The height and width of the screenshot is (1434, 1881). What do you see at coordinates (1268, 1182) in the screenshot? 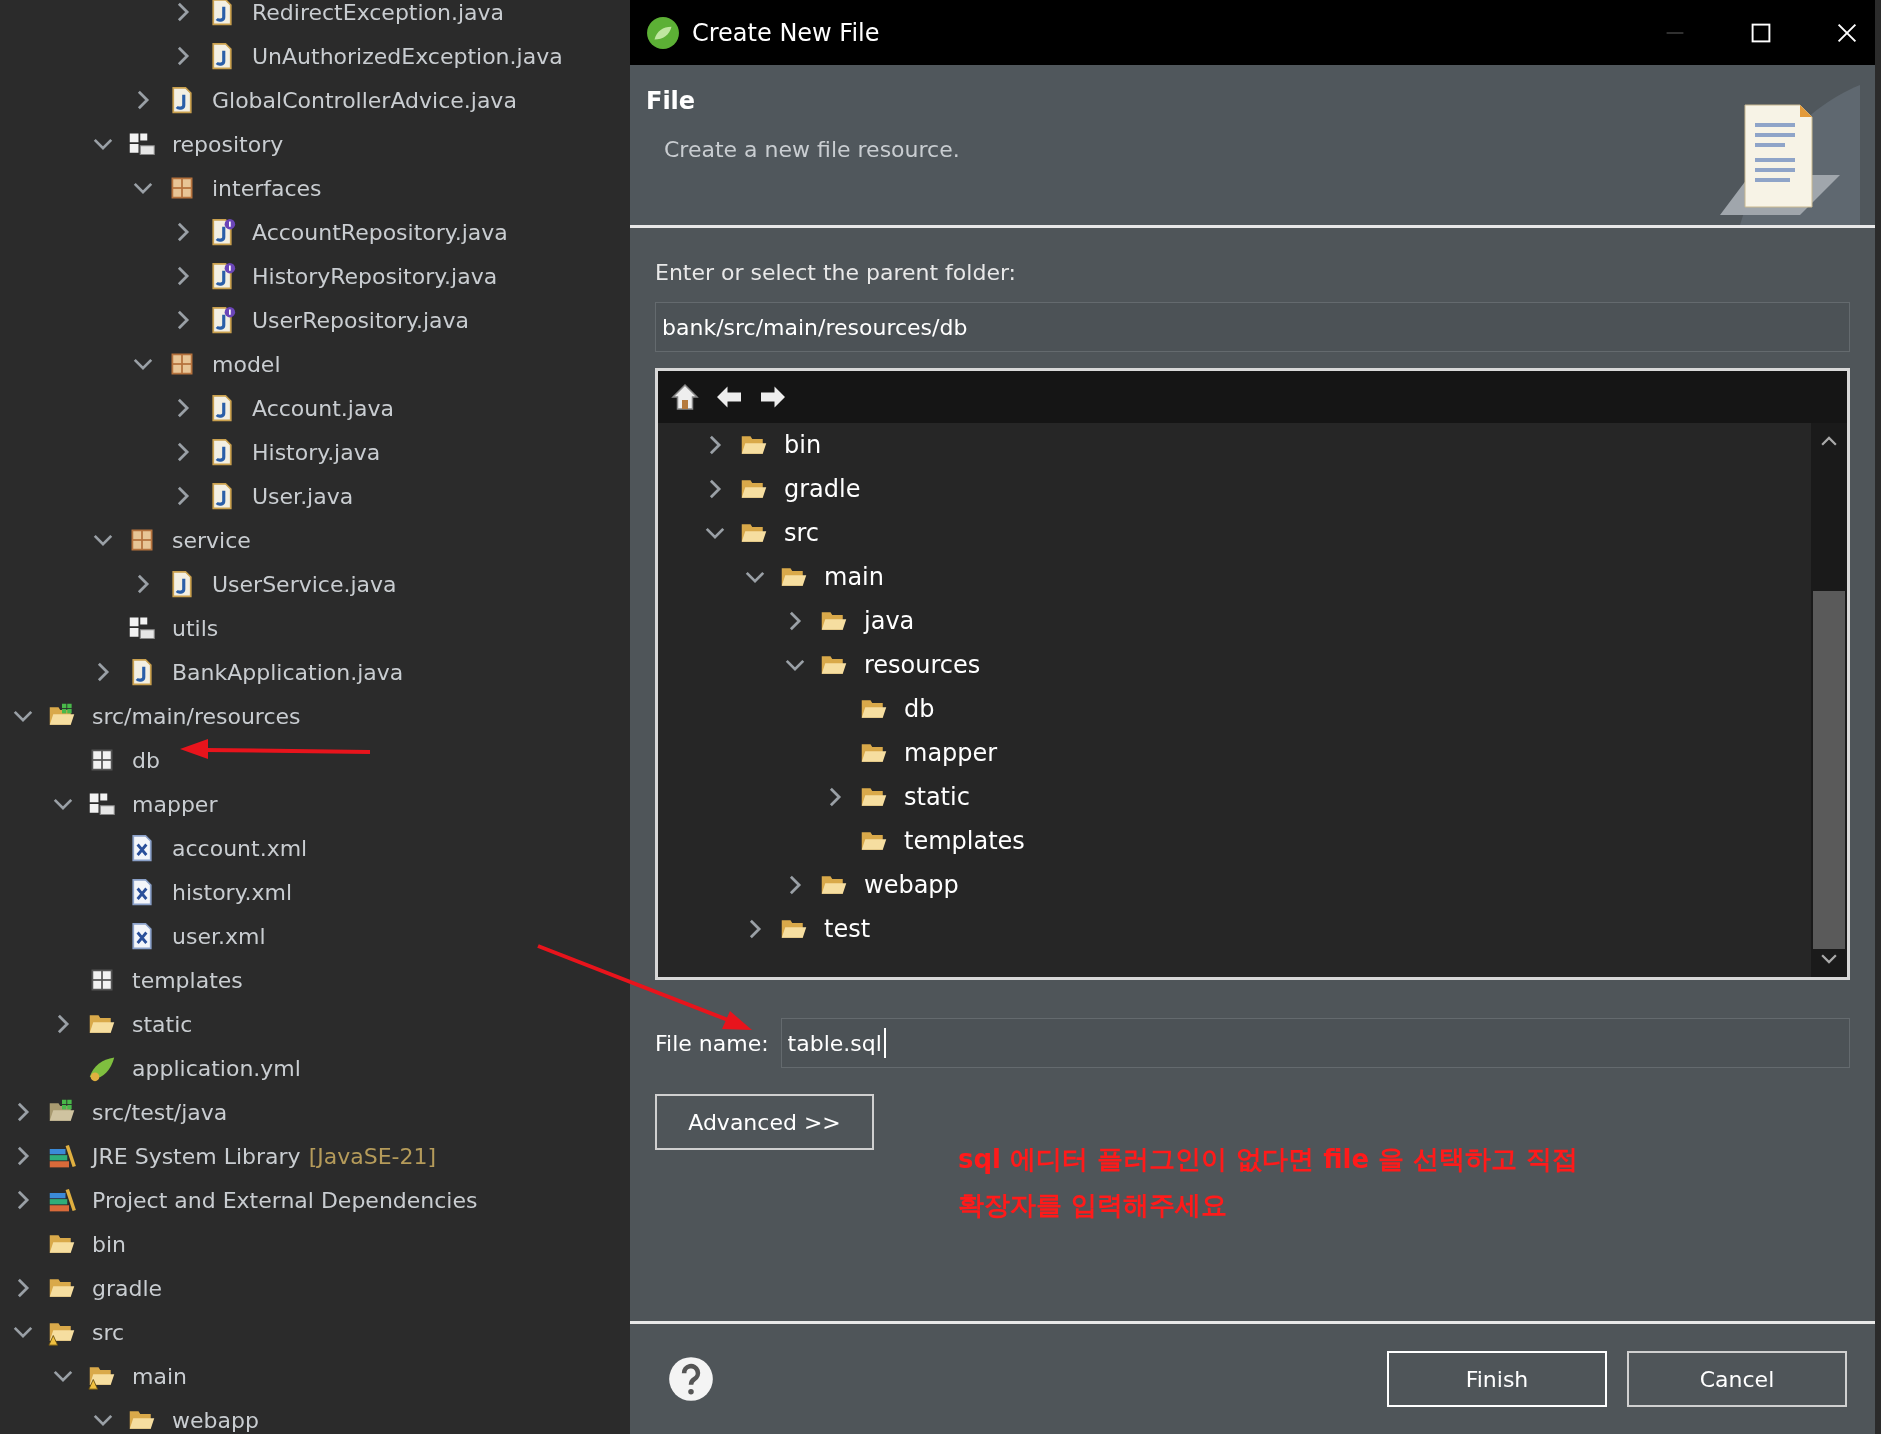
I see `annotation-note: sql 에디터 플러그인이 없다면 file 을 선택하고 직접 확장자를 입력해주세요` at bounding box center [1268, 1182].